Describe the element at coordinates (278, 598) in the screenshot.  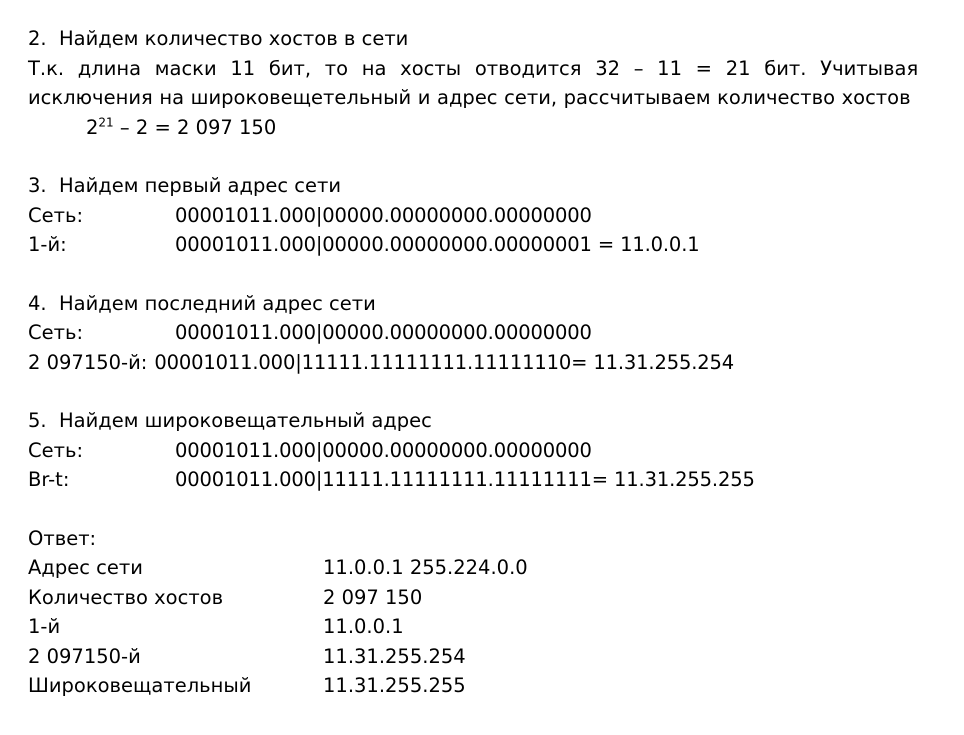
I see `table-row: Количество хостов 2 097 150` at that location.